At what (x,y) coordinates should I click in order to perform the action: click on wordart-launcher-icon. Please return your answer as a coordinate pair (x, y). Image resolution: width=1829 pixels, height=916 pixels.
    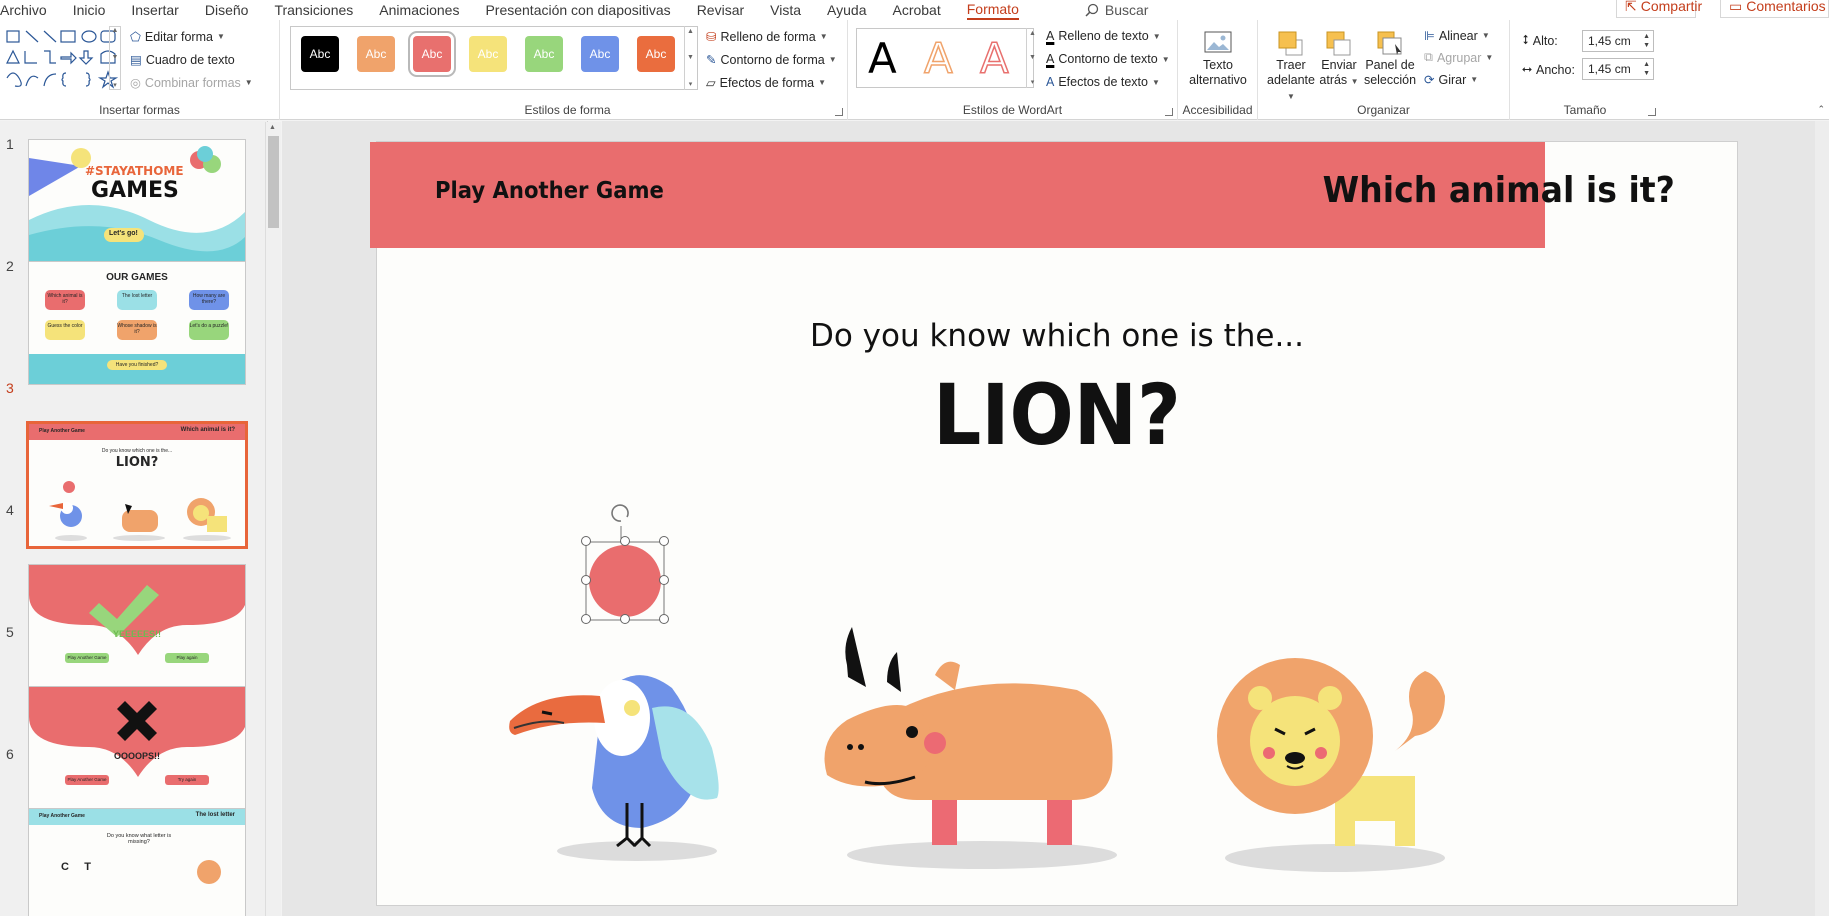
    Looking at the image, I should click on (1169, 112).